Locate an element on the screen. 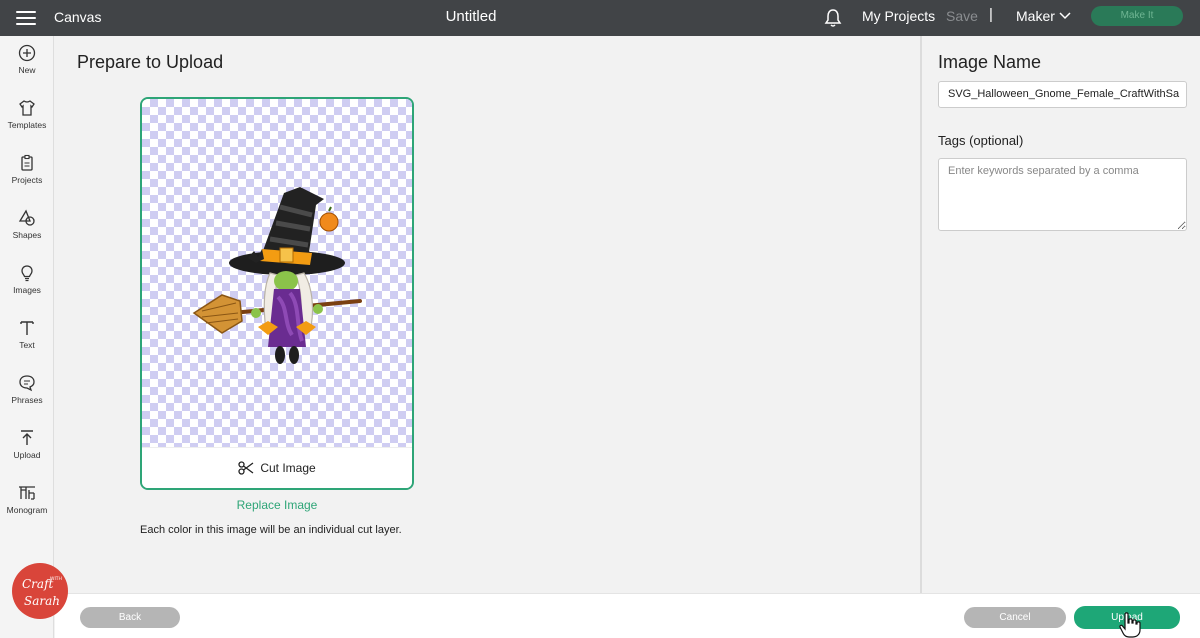  text-icon is located at coordinates (27, 328).